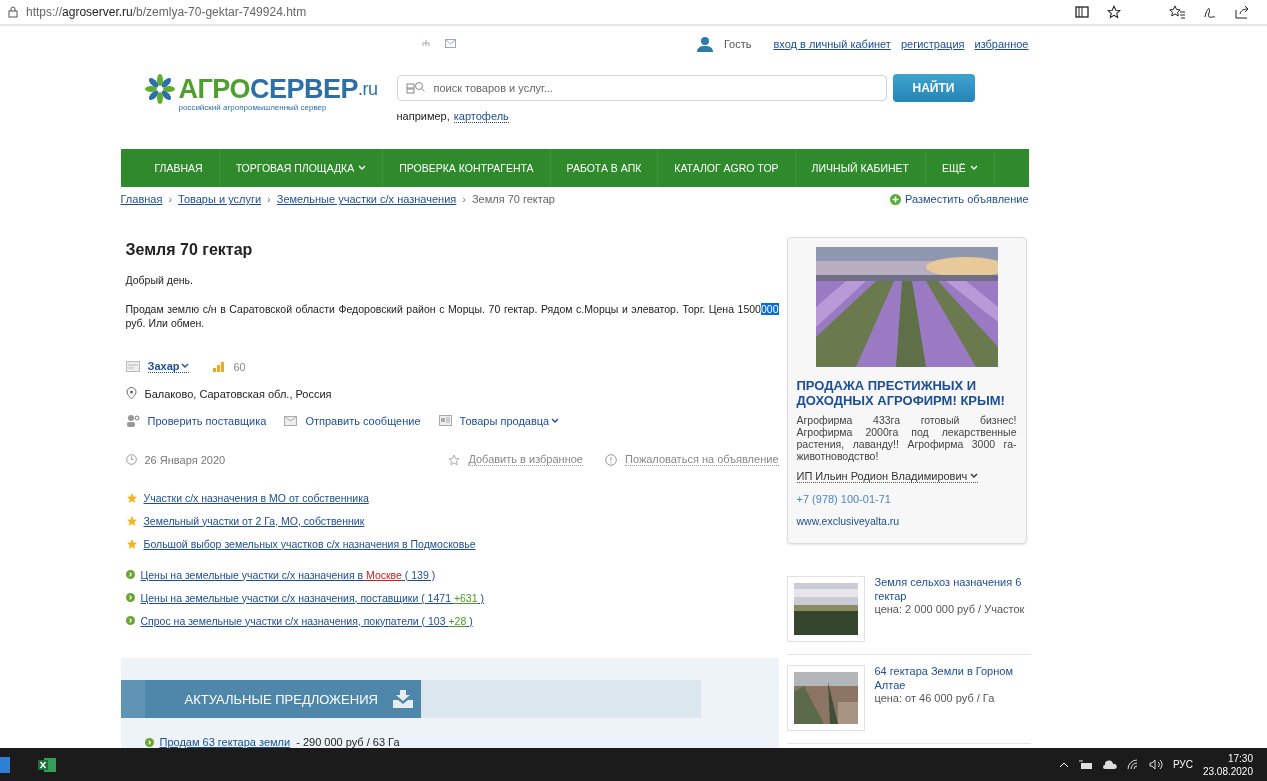  What do you see at coordinates (509, 420) in the screenshot?
I see `seller-action-link: Товары продавца` at bounding box center [509, 420].